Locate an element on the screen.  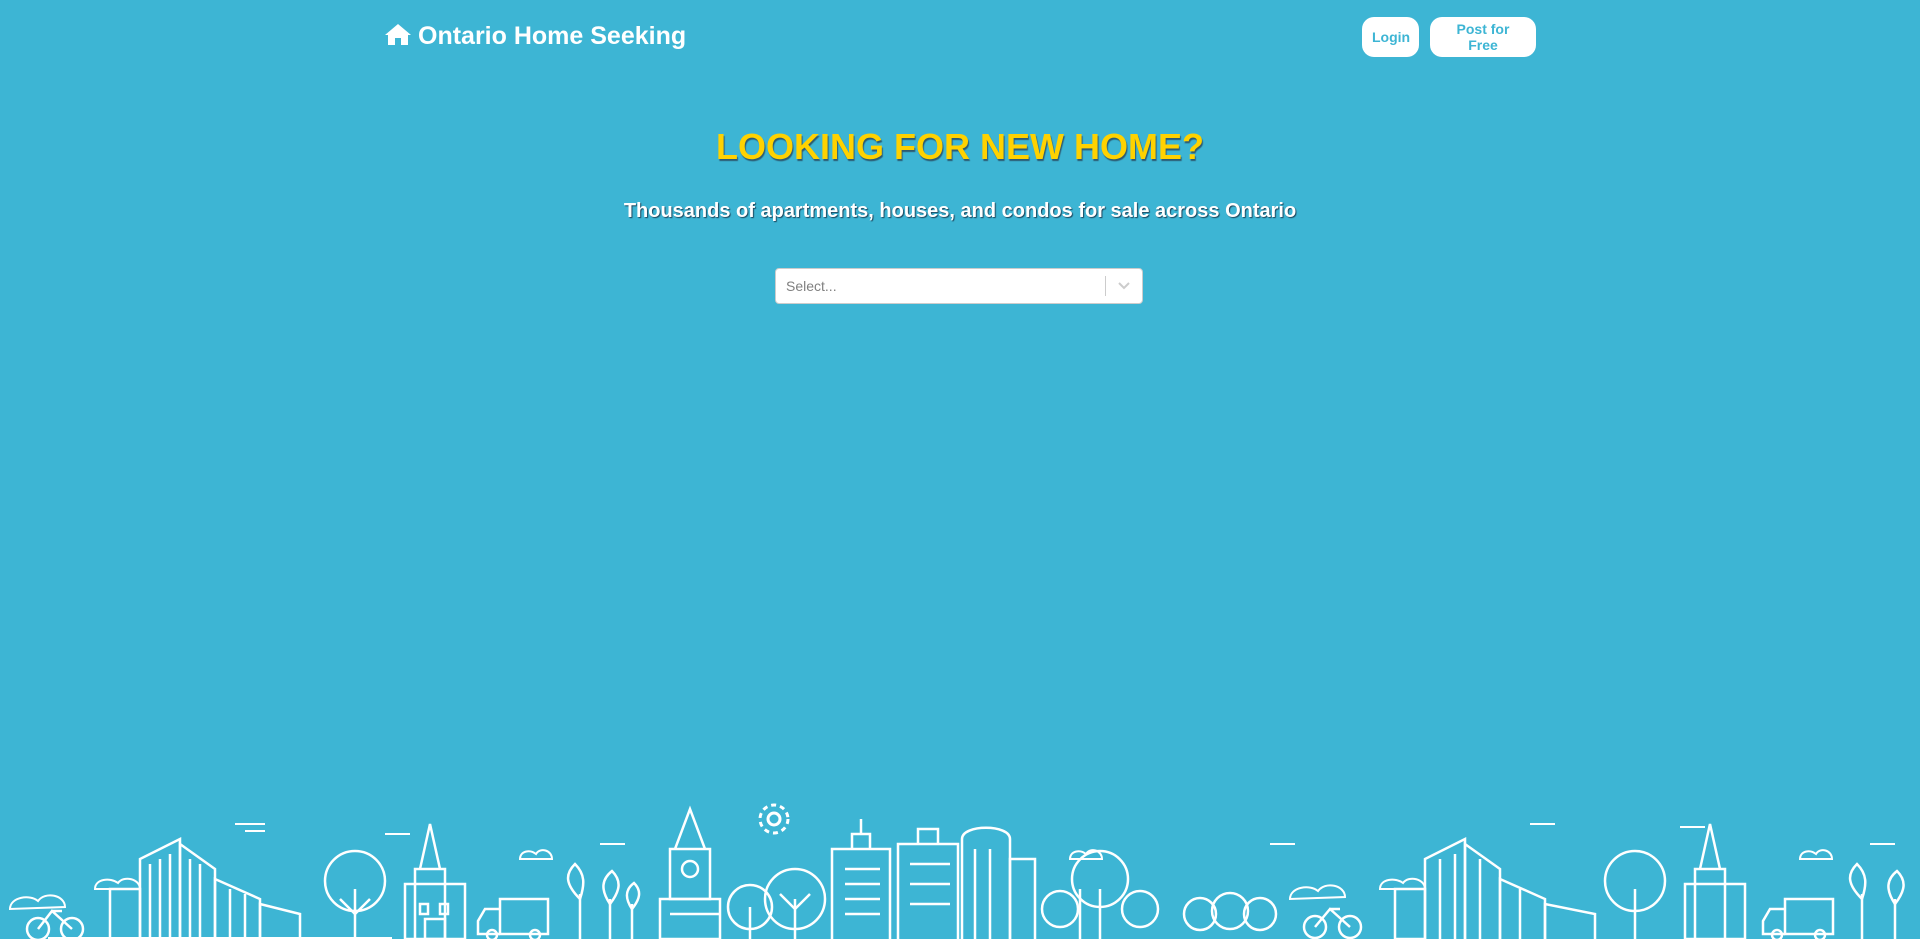
skyline-clock-tower-center is located at coordinates (690, 872).